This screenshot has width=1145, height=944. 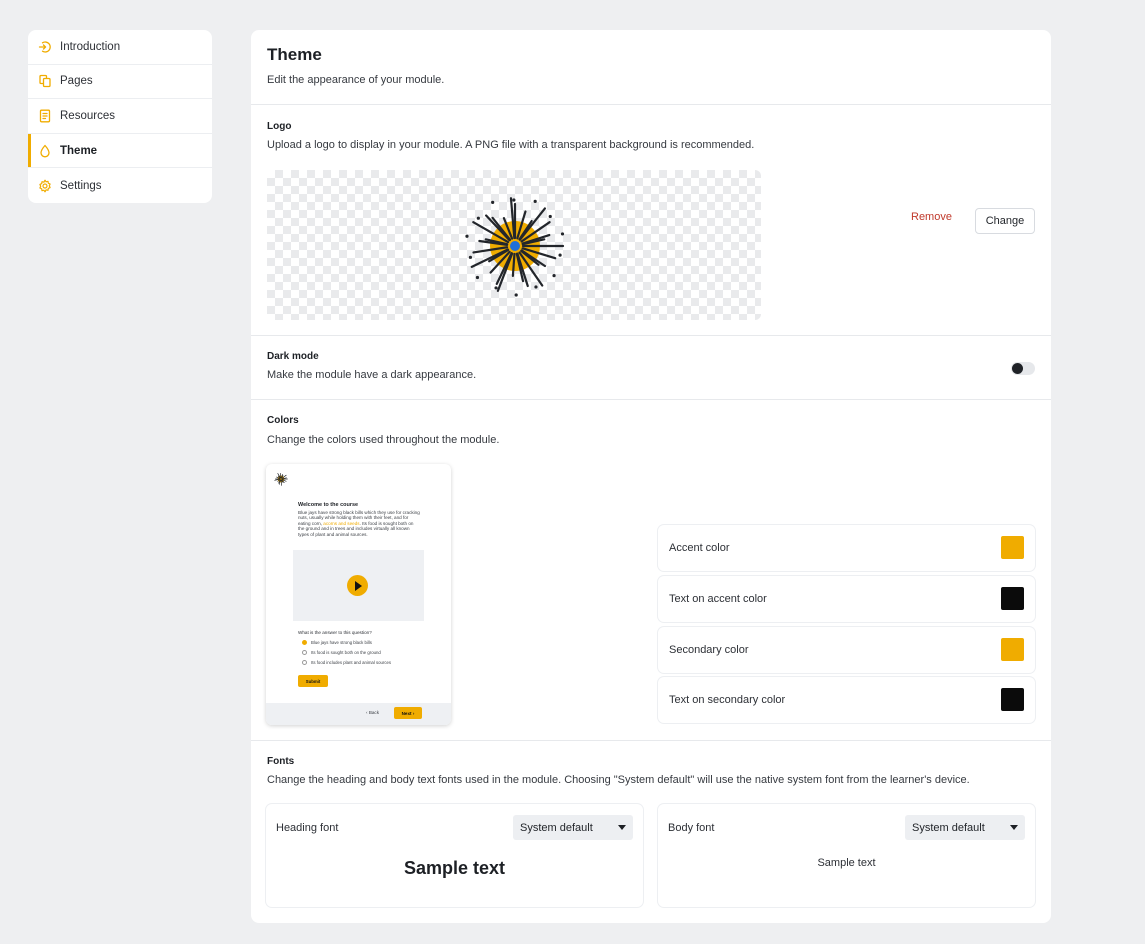 I want to click on preview-footer: ‹ Back Next ›, so click(x=358, y=714).